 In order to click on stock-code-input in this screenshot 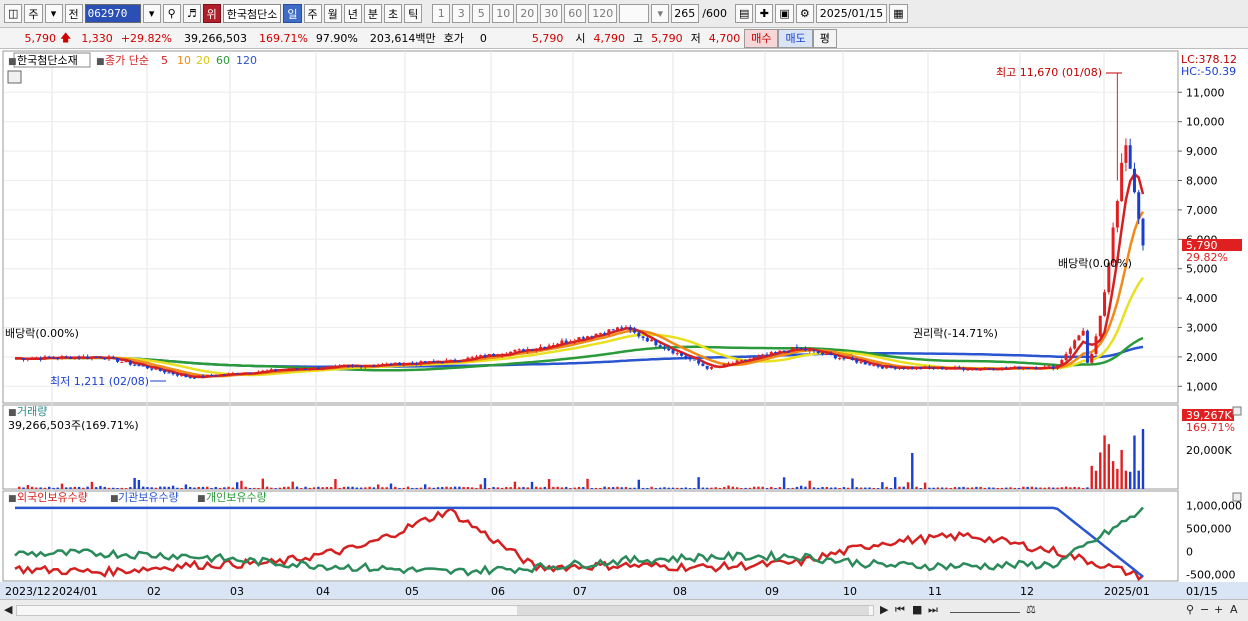, I will do `click(112, 13)`.